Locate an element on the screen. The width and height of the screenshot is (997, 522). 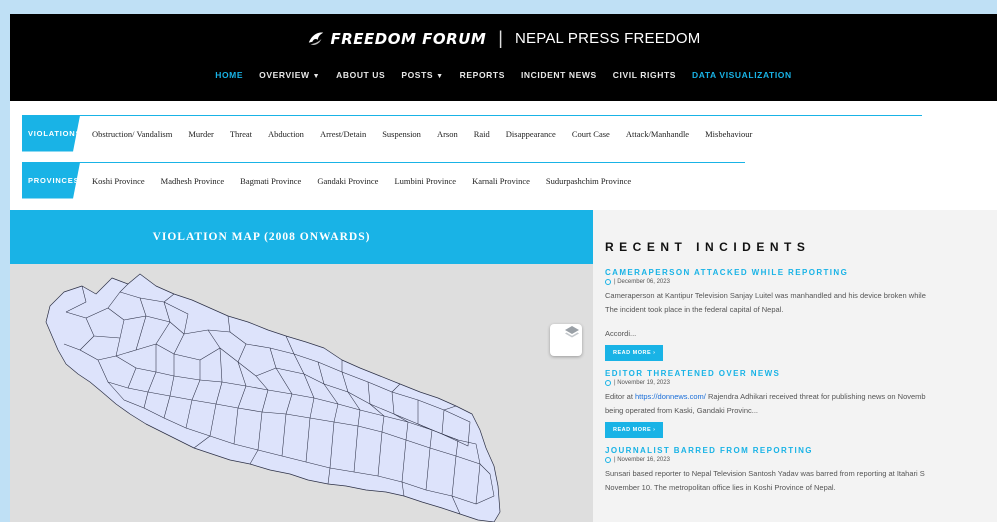
filter-sudurpashchim-province: Sudurpashchim Province is located at coordinates (588, 181).